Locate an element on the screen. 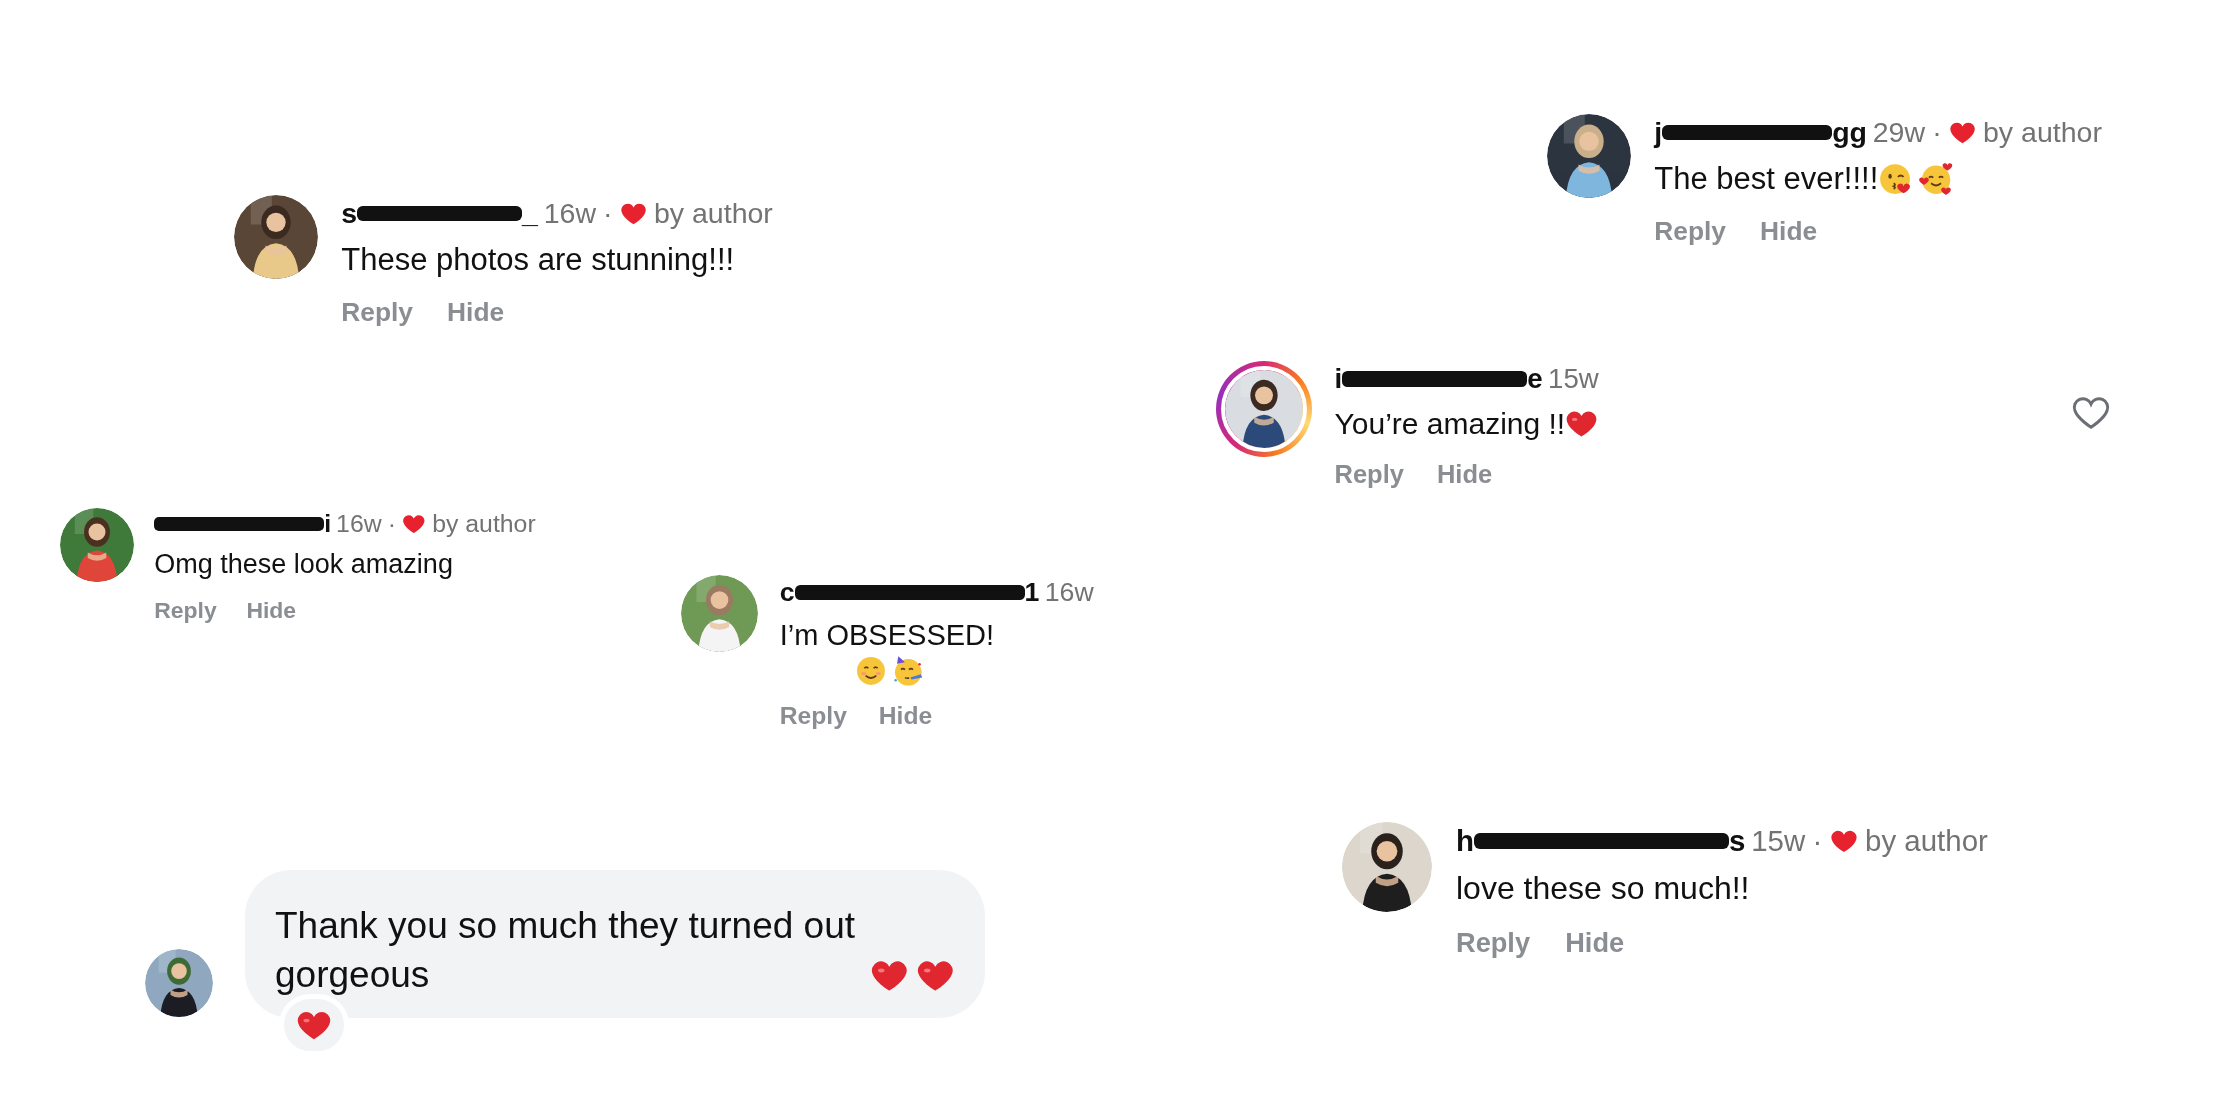 Image resolution: width=2230 pixels, height=1096 pixels. message-text: Thank you so much they turned out gorgeous is located at coordinates (565, 951).